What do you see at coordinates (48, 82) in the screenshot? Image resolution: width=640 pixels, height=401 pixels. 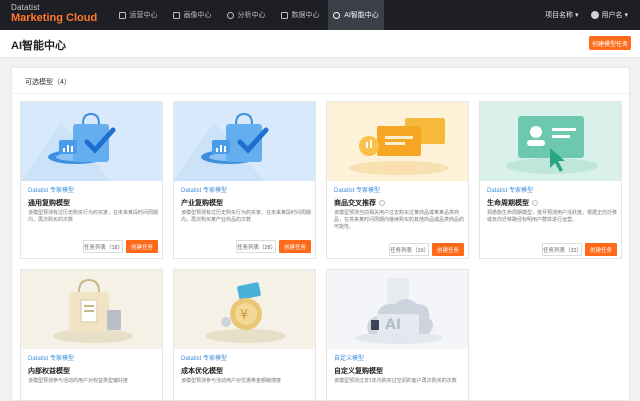 I see `panel-header: 可选模型（4）` at bounding box center [48, 82].